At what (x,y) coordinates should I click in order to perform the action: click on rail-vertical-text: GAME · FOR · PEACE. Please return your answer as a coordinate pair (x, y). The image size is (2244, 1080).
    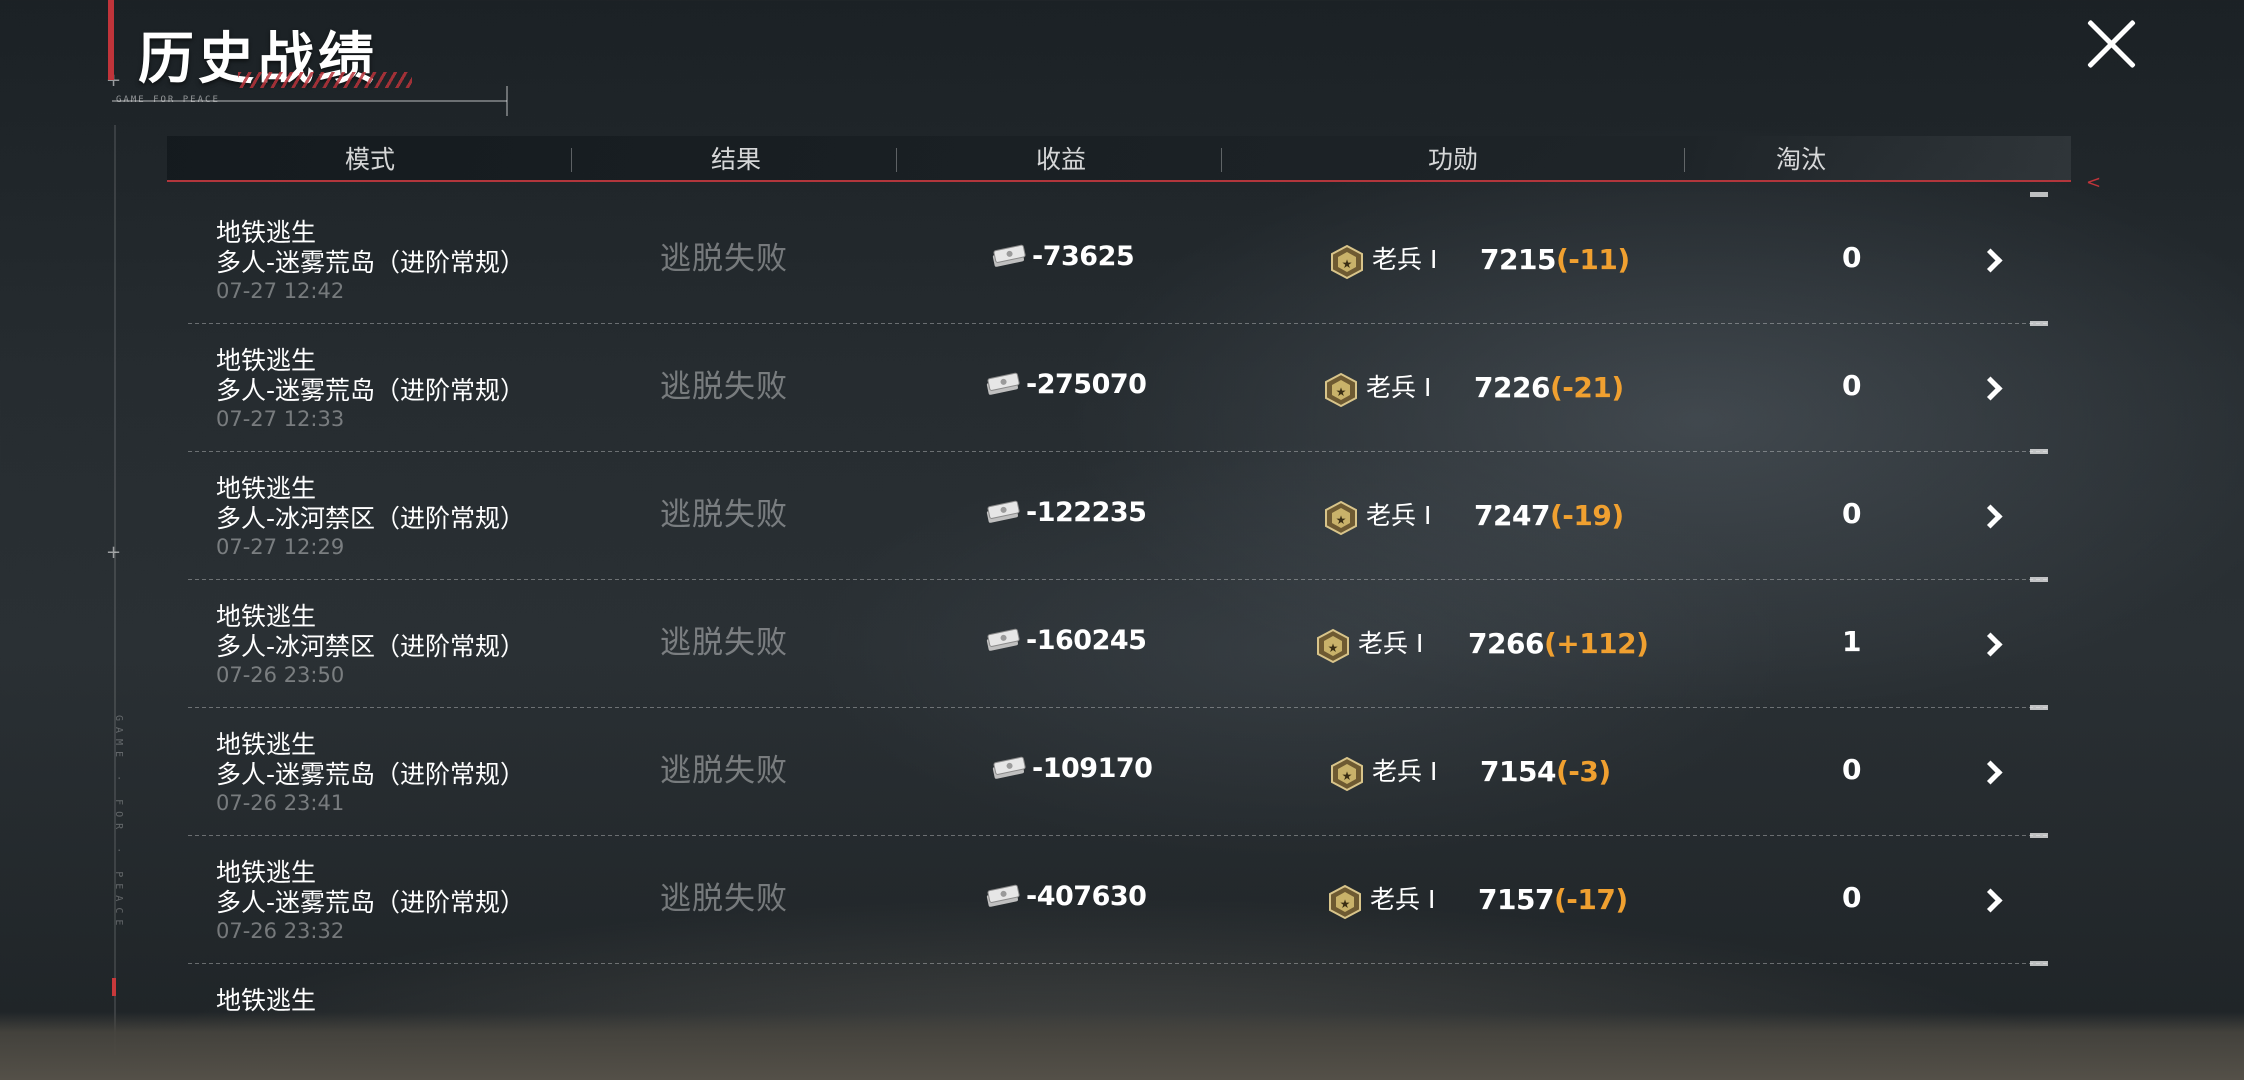
    Looking at the image, I should click on (118, 823).